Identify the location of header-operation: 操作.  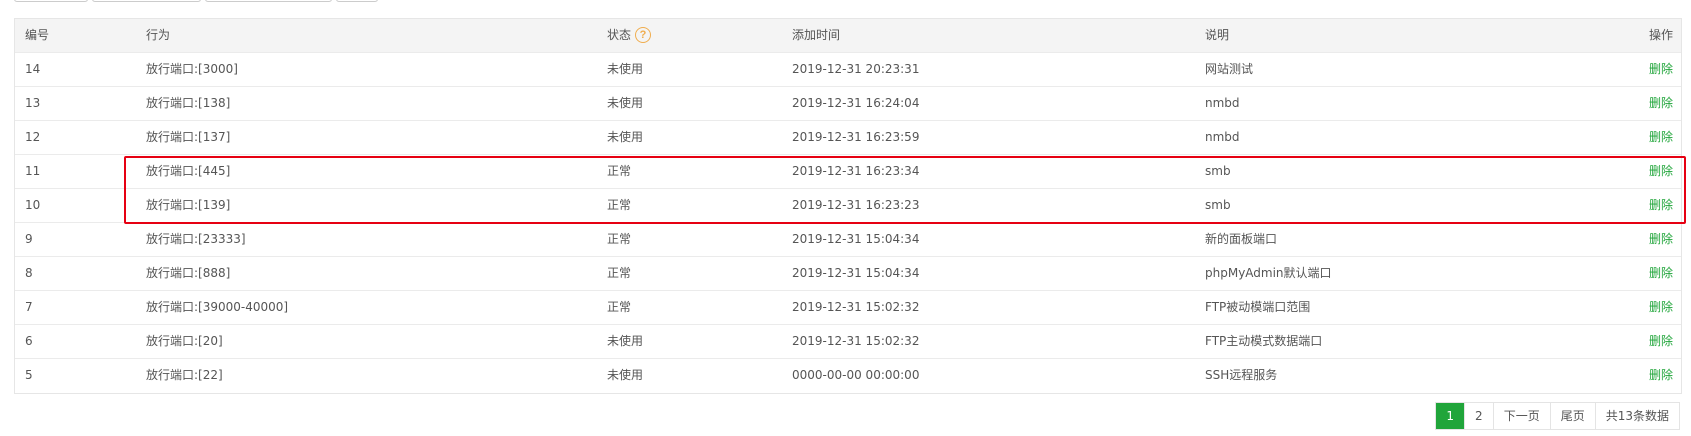
(1660, 35).